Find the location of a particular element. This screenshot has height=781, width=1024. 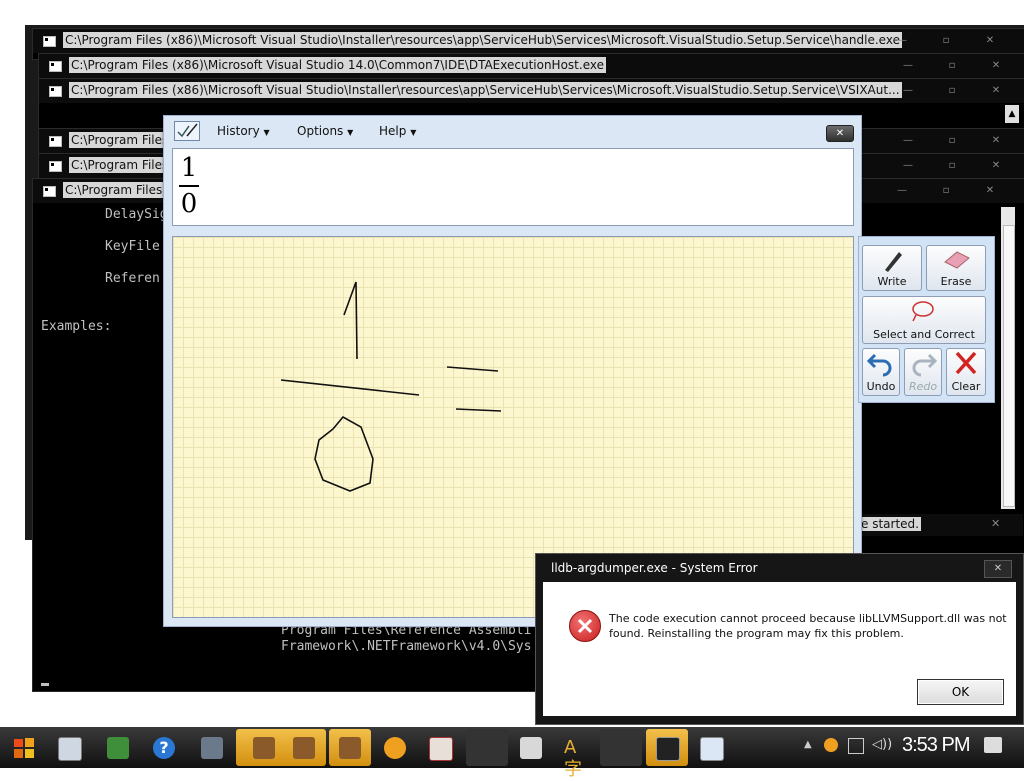

tray-network-icon is located at coordinates (856, 746).